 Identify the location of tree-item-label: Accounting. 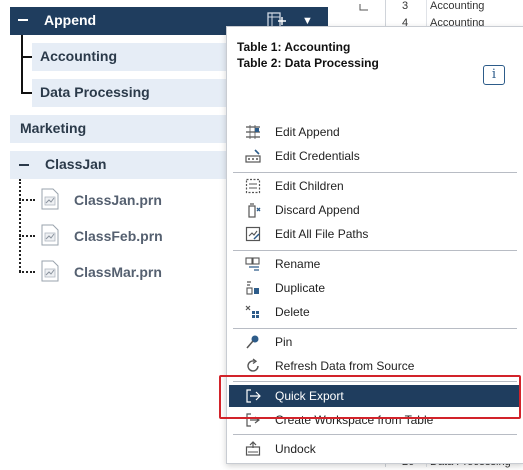
(78, 56).